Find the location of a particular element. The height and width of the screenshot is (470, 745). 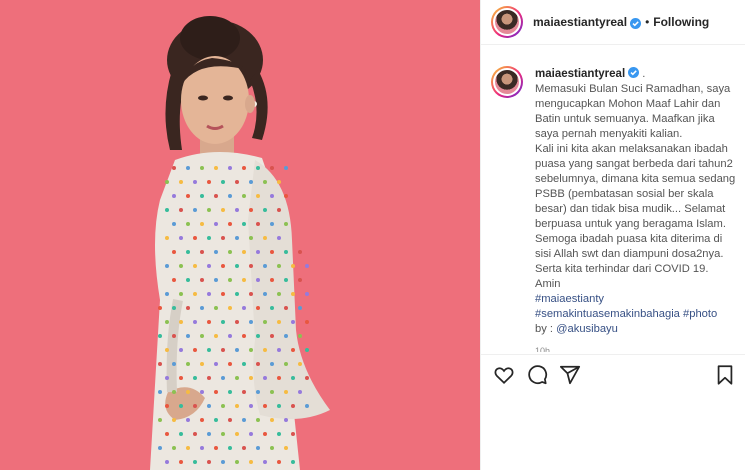

comment-icon is located at coordinates (538, 374).